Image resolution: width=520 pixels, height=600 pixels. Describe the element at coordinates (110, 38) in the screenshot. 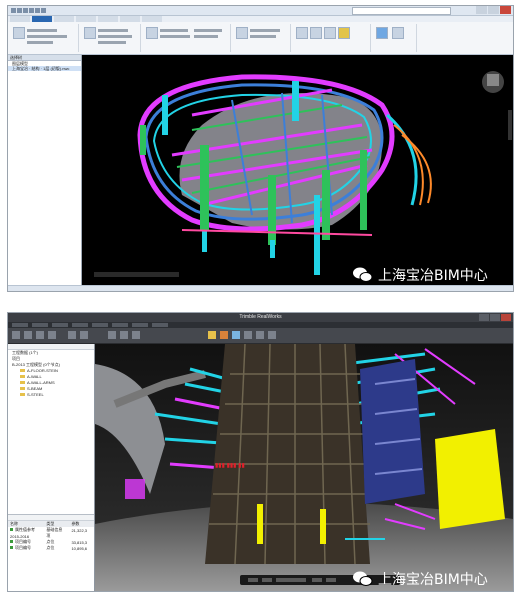

I see `ribbon-group-select` at that location.